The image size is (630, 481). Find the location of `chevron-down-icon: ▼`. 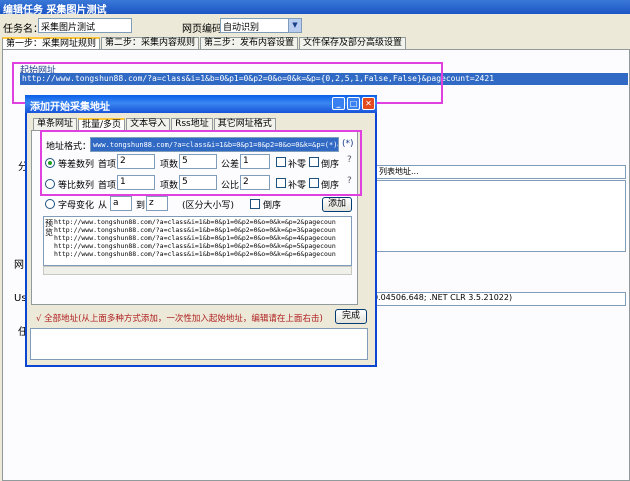

chevron-down-icon: ▼ is located at coordinates (294, 25).